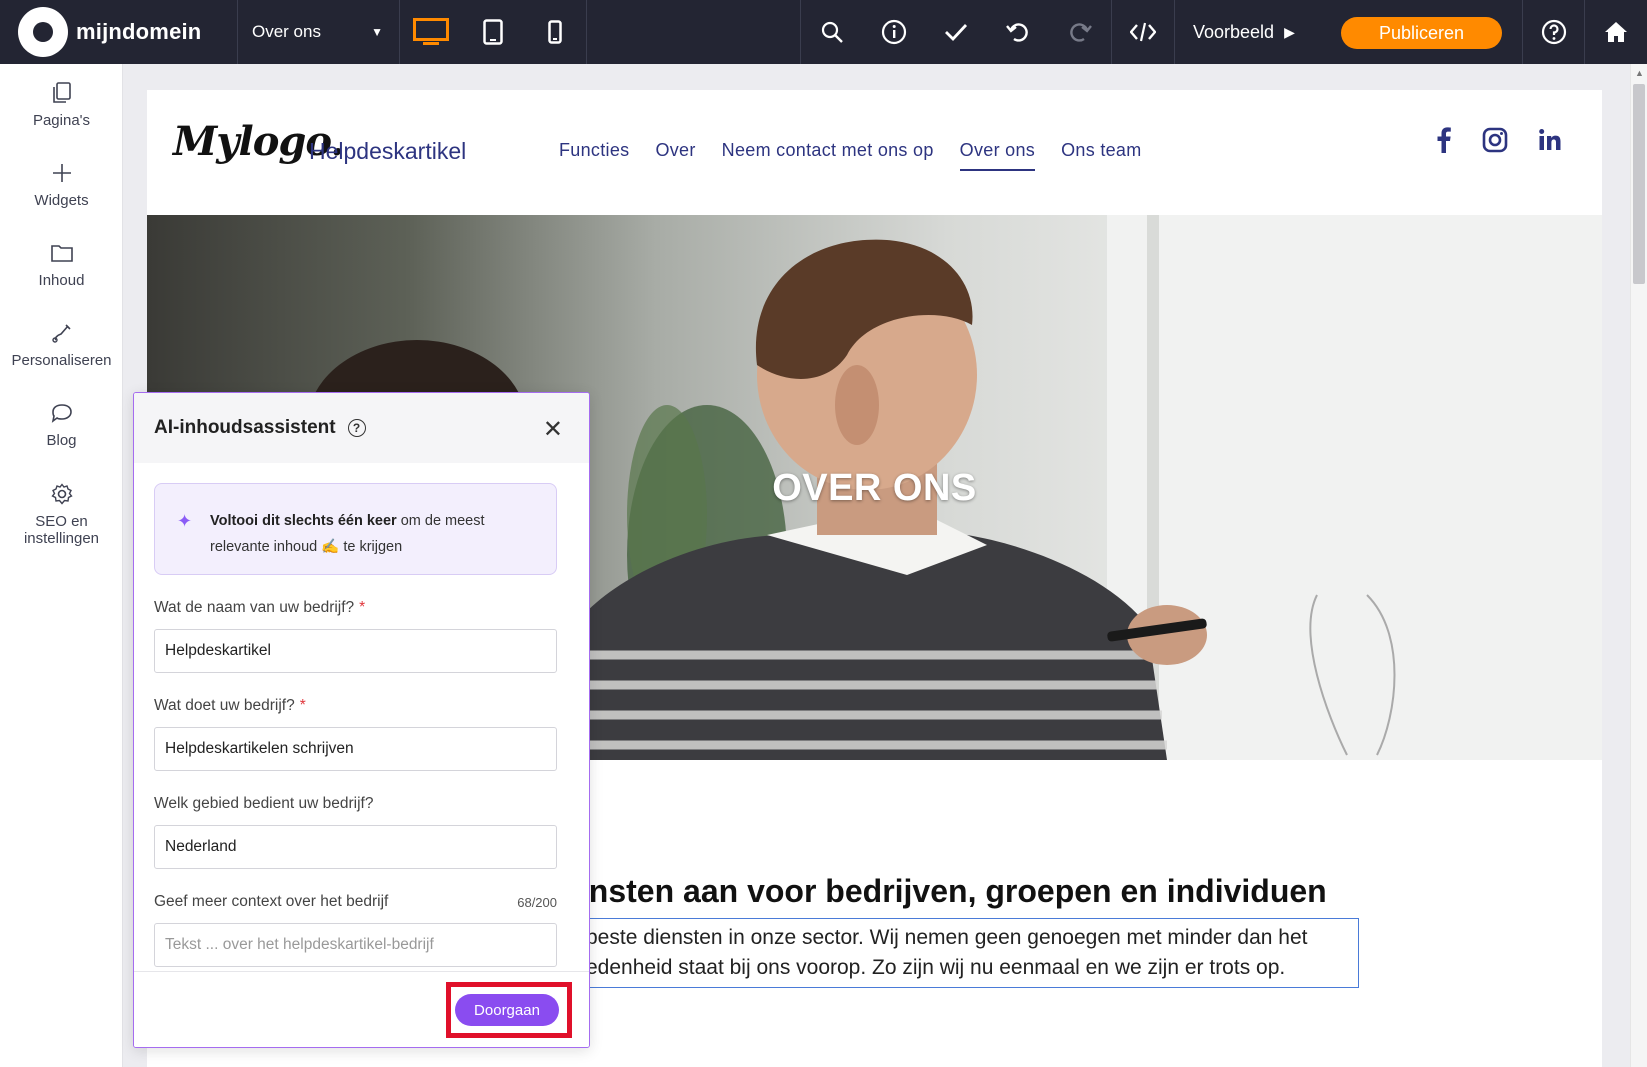 Image resolution: width=1647 pixels, height=1067 pixels. I want to click on preview-label: Voorbeeld, so click(1234, 31).